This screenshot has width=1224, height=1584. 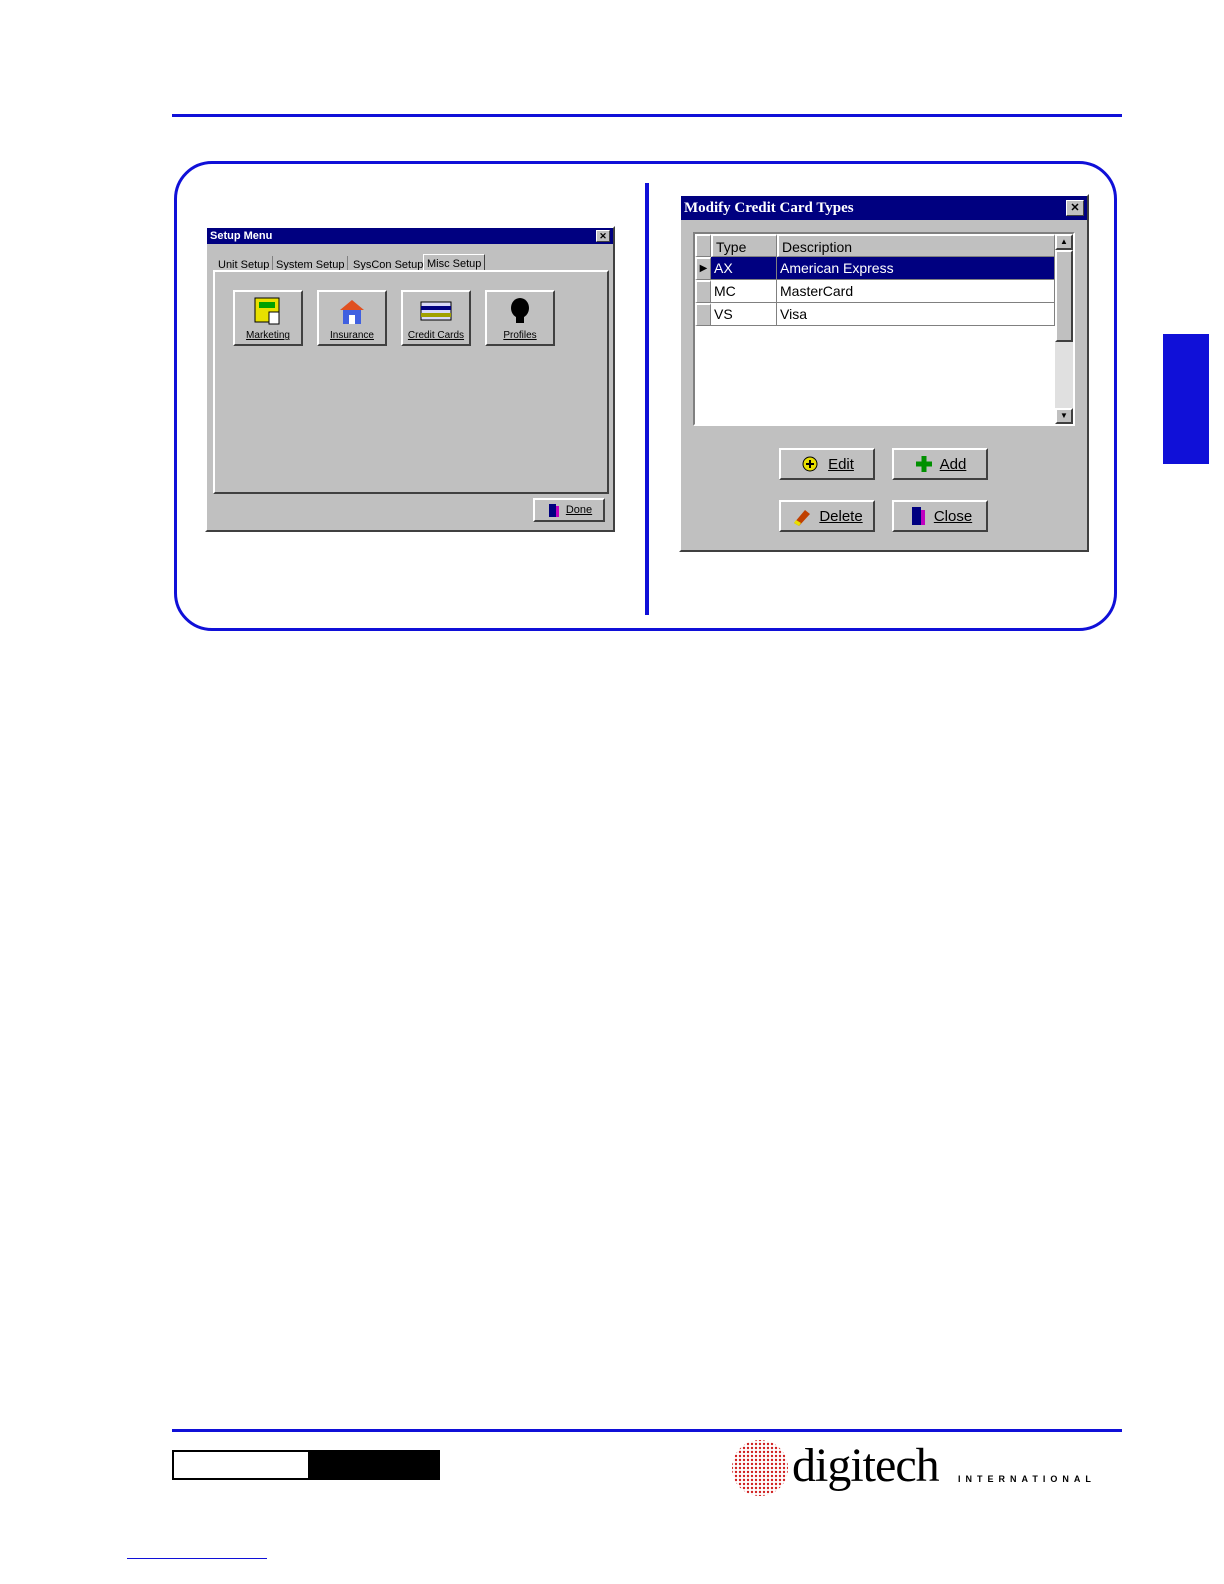 I want to click on edit-icon, so click(x=810, y=464).